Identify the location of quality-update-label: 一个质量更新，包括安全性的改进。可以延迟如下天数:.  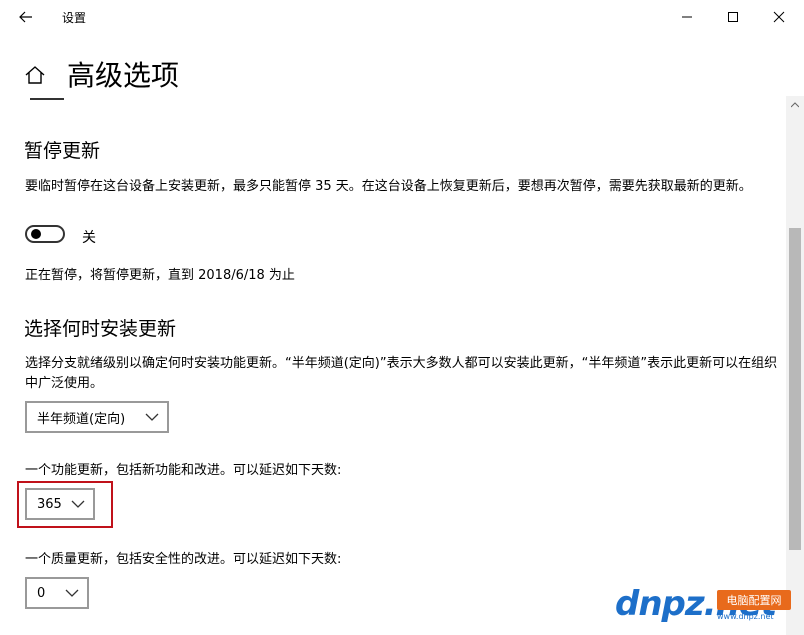
(183, 559).